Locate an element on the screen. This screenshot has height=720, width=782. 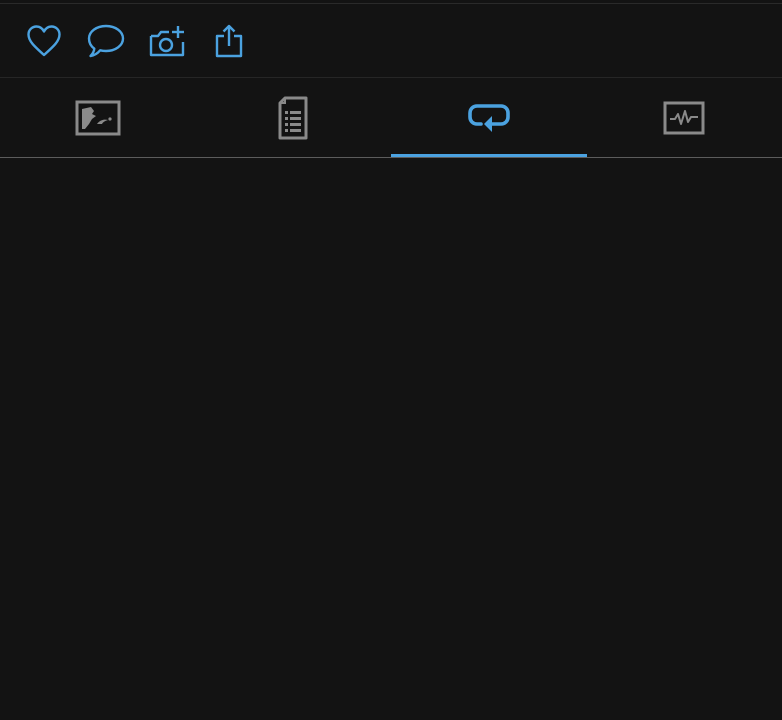
image-icon is located at coordinates (98, 117).